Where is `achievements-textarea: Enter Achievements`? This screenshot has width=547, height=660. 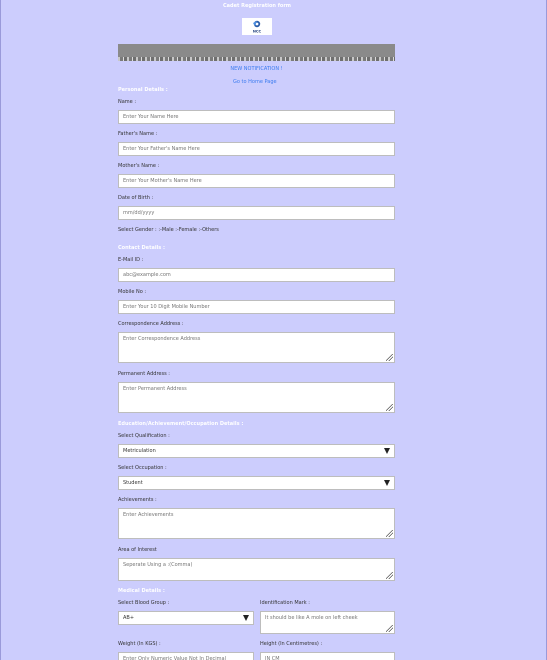
achievements-textarea: Enter Achievements is located at coordinates (256, 523).